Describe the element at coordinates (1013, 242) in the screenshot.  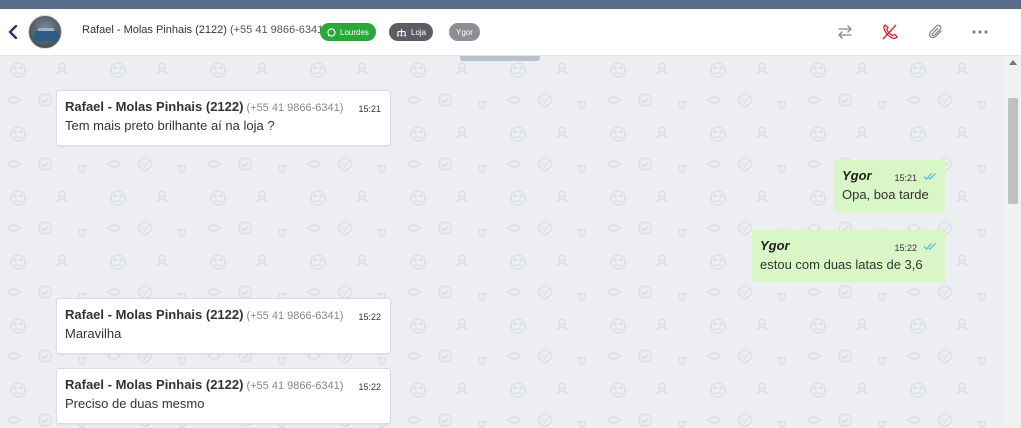
I see `chat-scrollbar` at that location.